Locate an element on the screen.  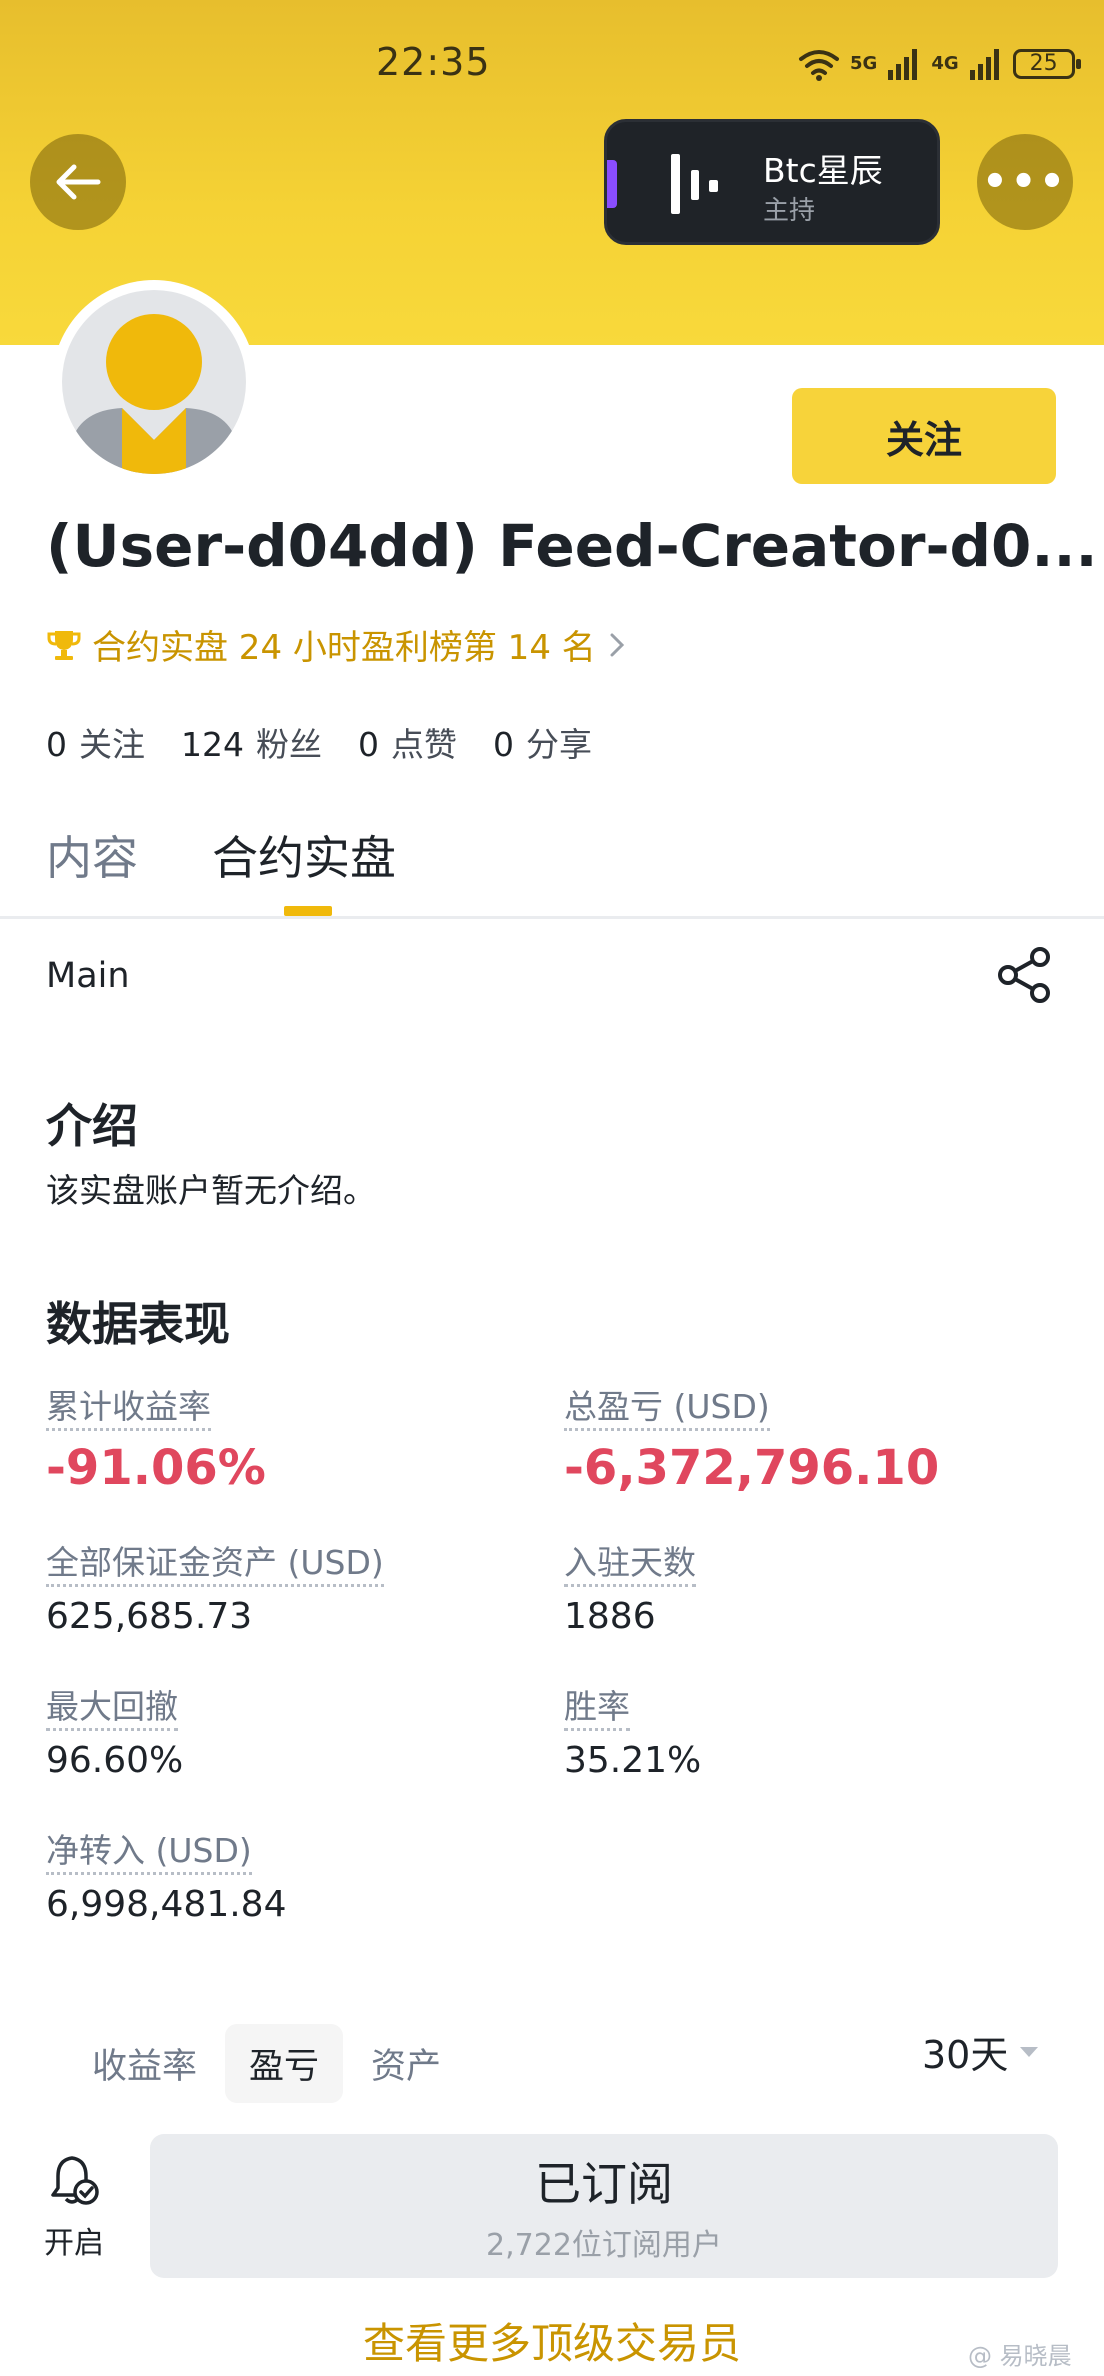
signal-icon is located at coordinates (903, 64).